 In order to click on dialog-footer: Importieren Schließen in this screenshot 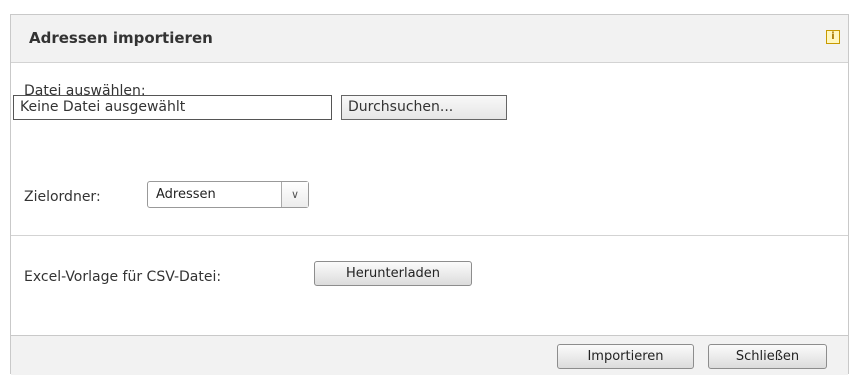, I will do `click(429, 355)`.